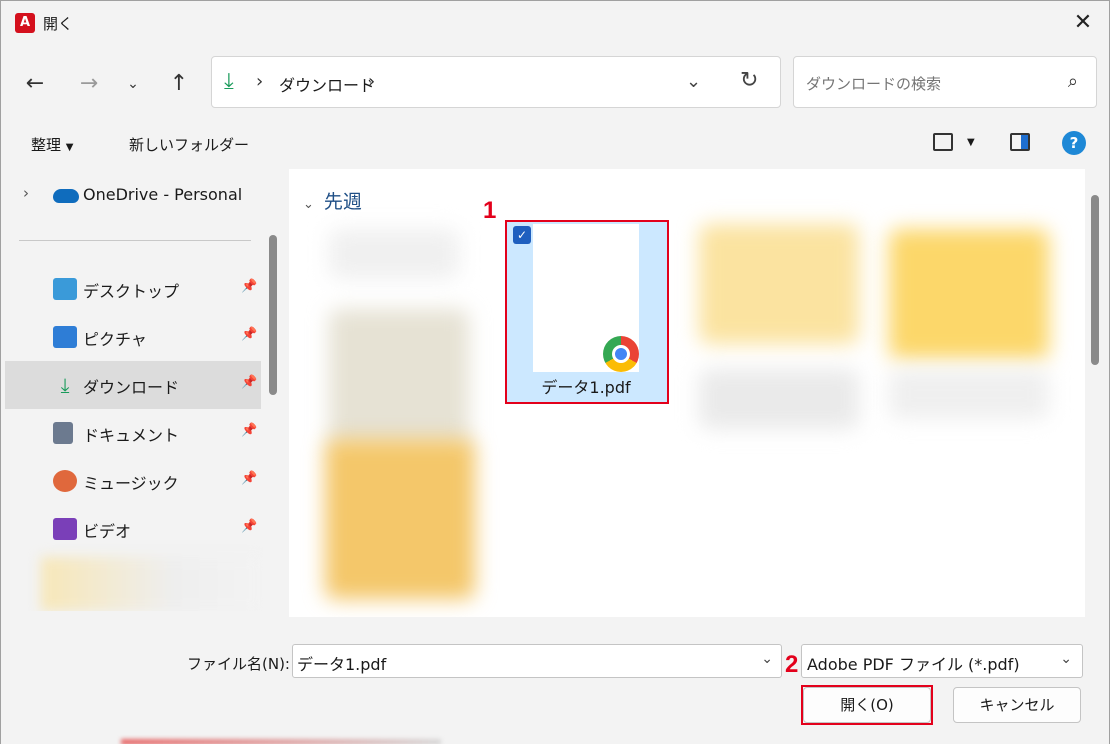  I want to click on preview-pane-icon, so click(1020, 142).